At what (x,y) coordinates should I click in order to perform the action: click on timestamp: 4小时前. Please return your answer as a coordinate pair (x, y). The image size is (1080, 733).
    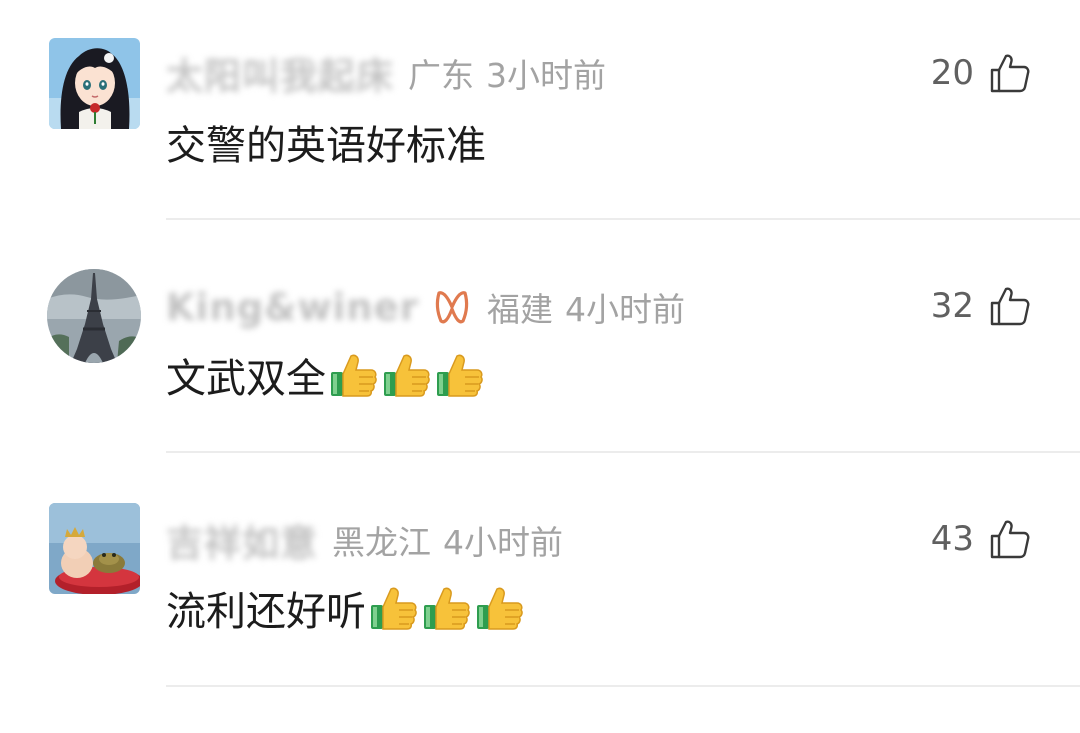
    Looking at the image, I should click on (503, 542).